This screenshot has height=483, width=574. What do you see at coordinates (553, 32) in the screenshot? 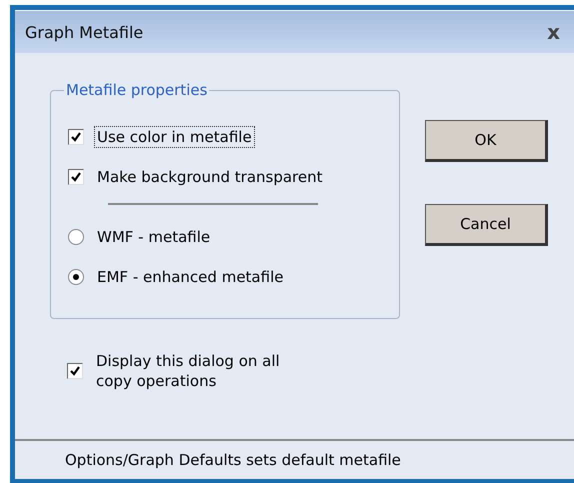
I see `close-button: x` at bounding box center [553, 32].